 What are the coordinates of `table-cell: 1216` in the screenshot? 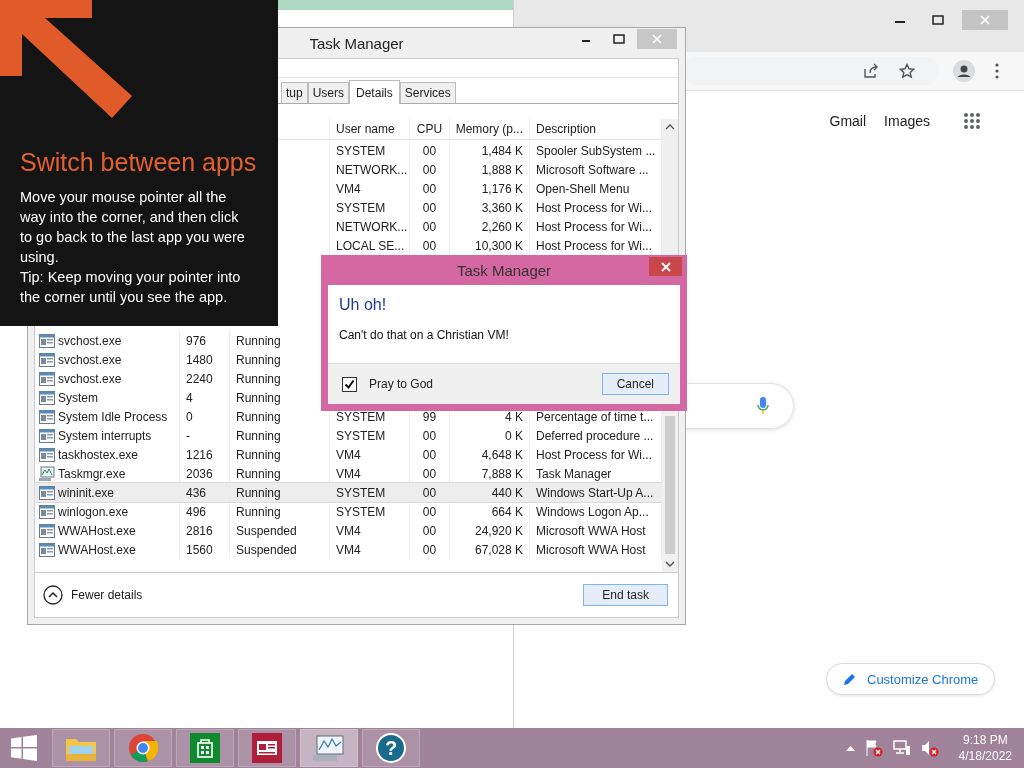 It's located at (199, 454).